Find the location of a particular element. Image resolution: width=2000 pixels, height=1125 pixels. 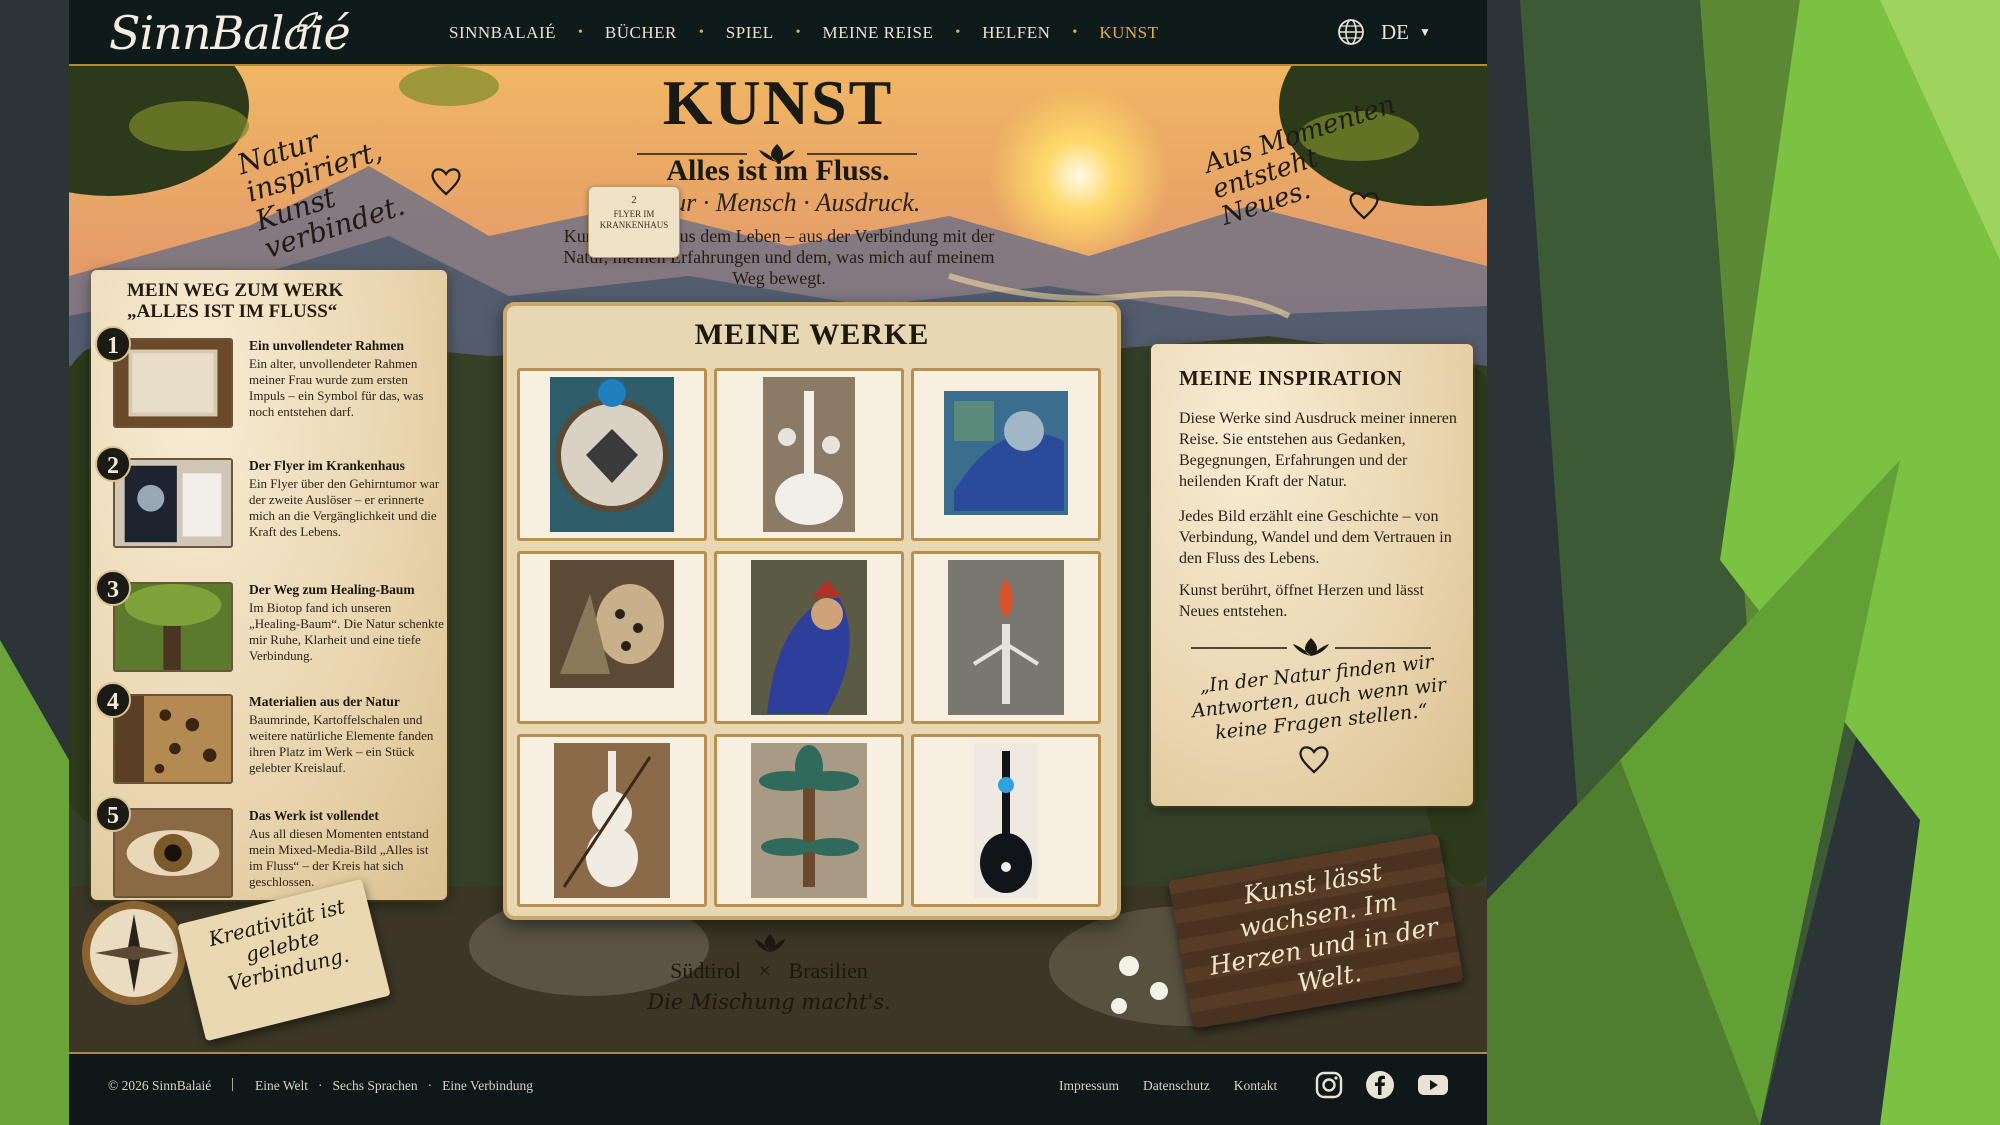

step-title: Das Werk ist vollendet is located at coordinates (314, 815).